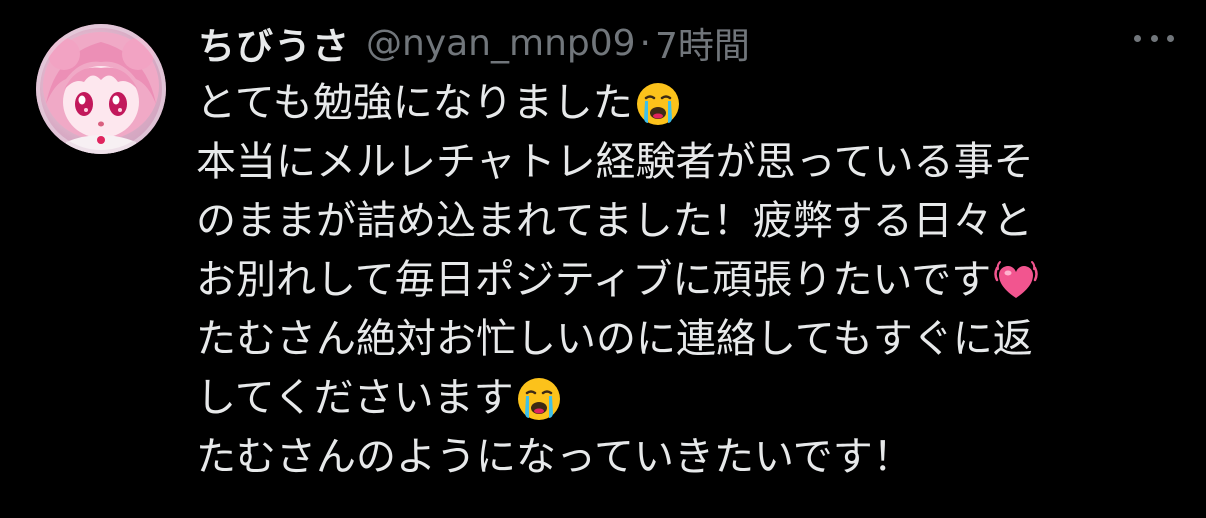  I want to click on tweet-line-text: たむさん絶対お忙しいのに連絡してもすぐに返, so click(614, 339).